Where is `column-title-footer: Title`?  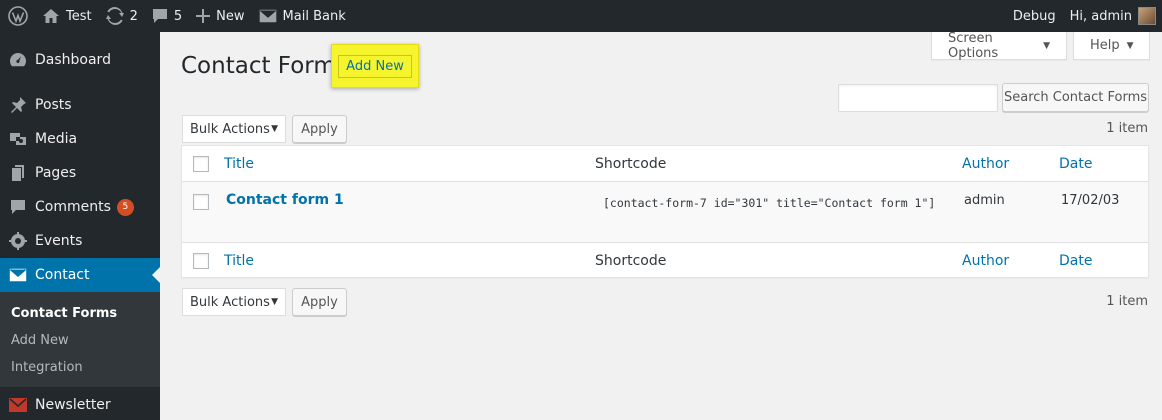 column-title-footer: Title is located at coordinates (239, 261).